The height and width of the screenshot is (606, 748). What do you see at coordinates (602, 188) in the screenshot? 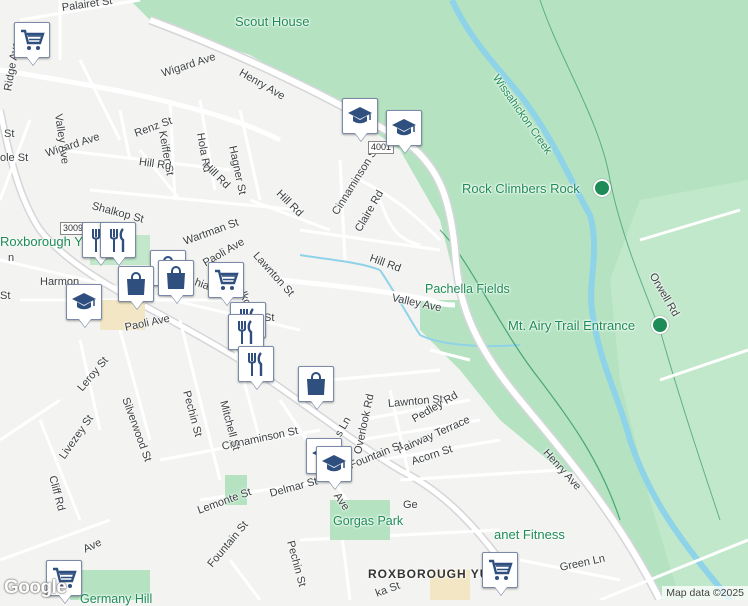
I see `park-marker-icon` at bounding box center [602, 188].